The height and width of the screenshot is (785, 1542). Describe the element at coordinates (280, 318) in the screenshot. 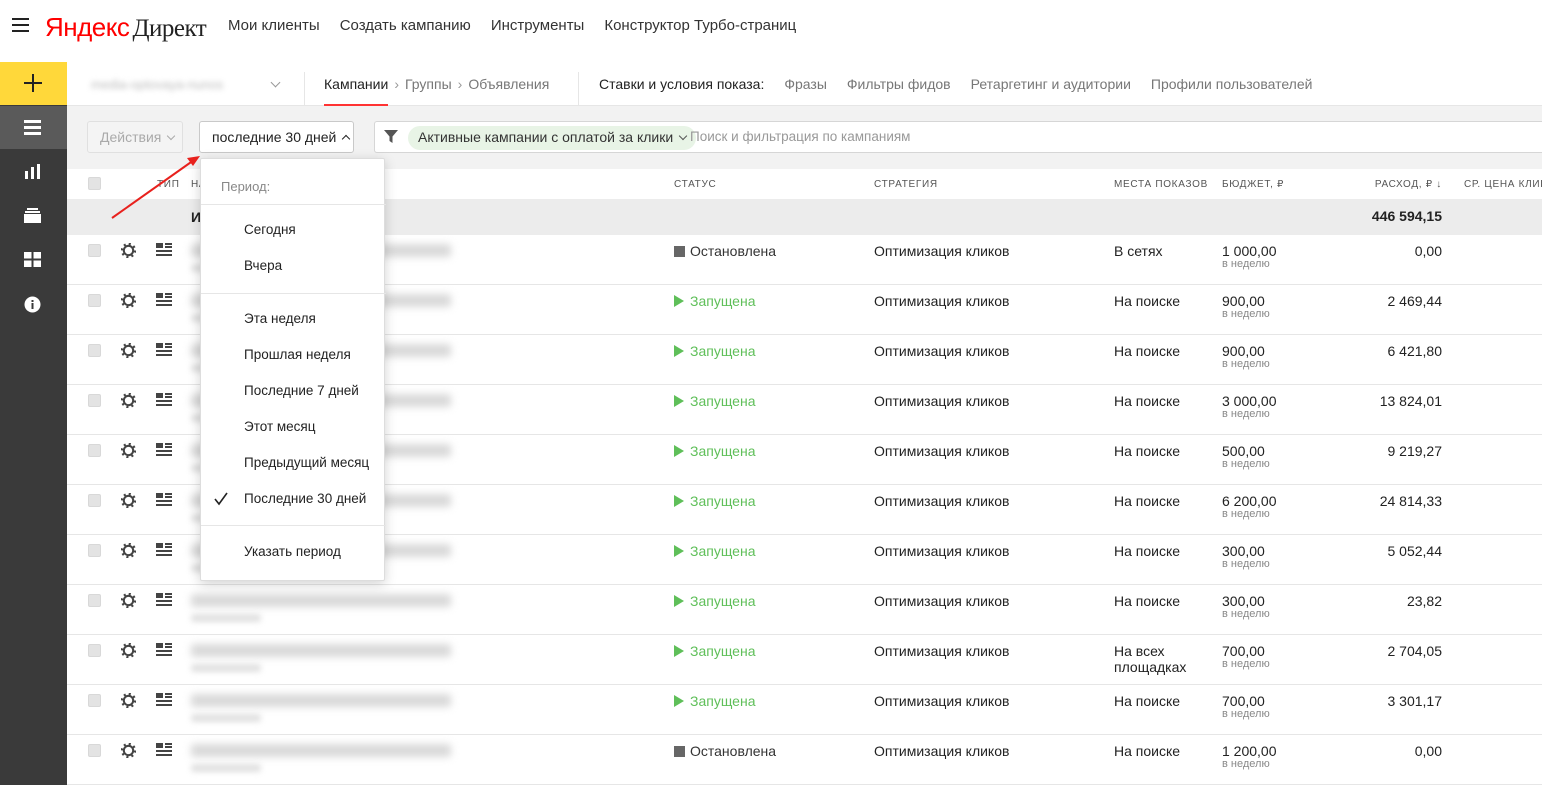

I see `period-option-this-week: Эта неделя` at that location.